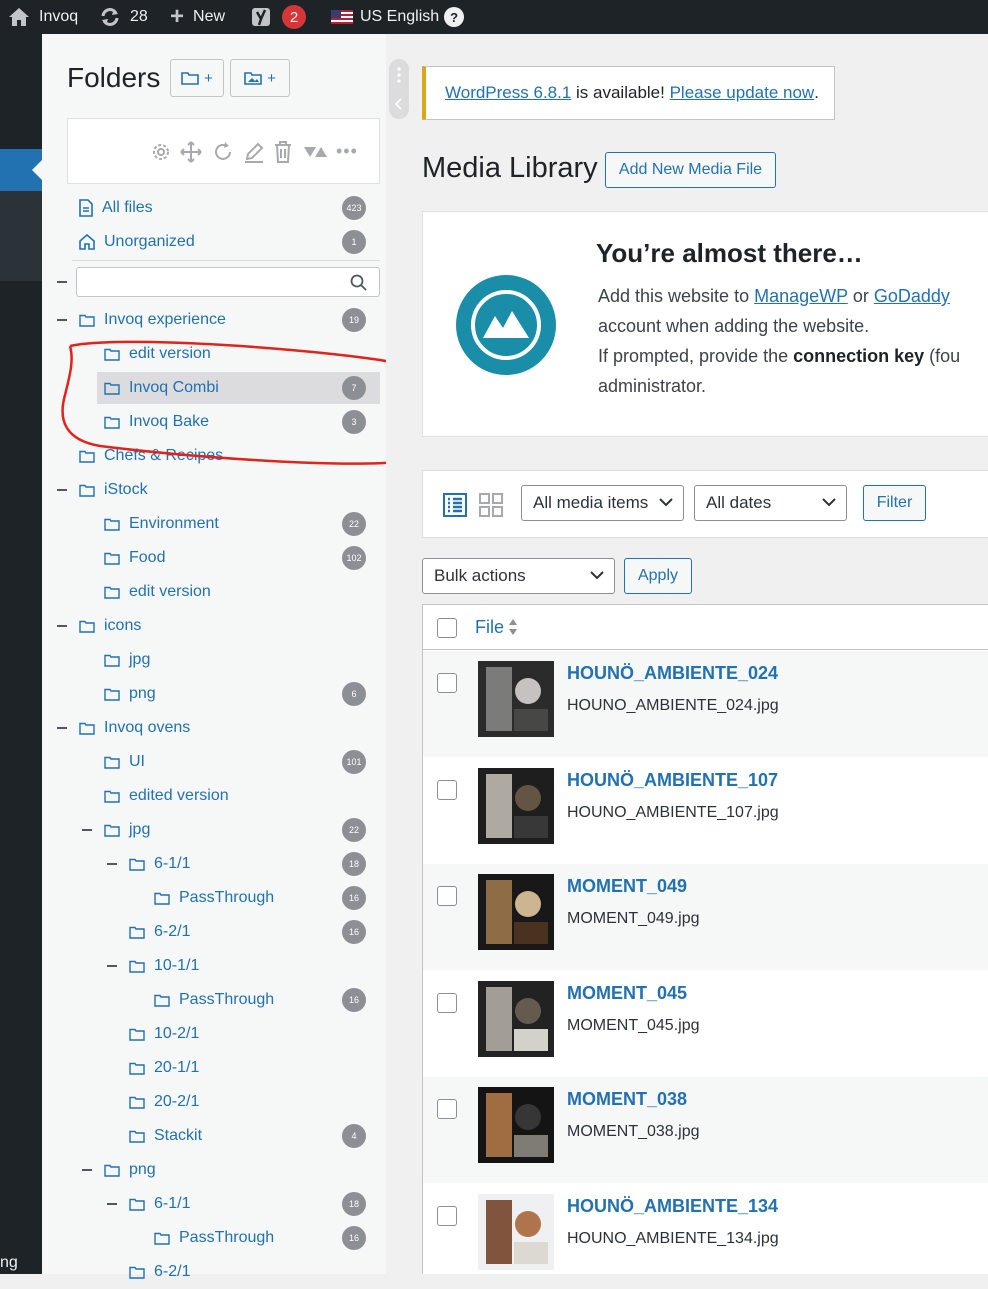 This screenshot has width=988, height=1289. What do you see at coordinates (770, 503) in the screenshot?
I see `dates-select: All dates` at bounding box center [770, 503].